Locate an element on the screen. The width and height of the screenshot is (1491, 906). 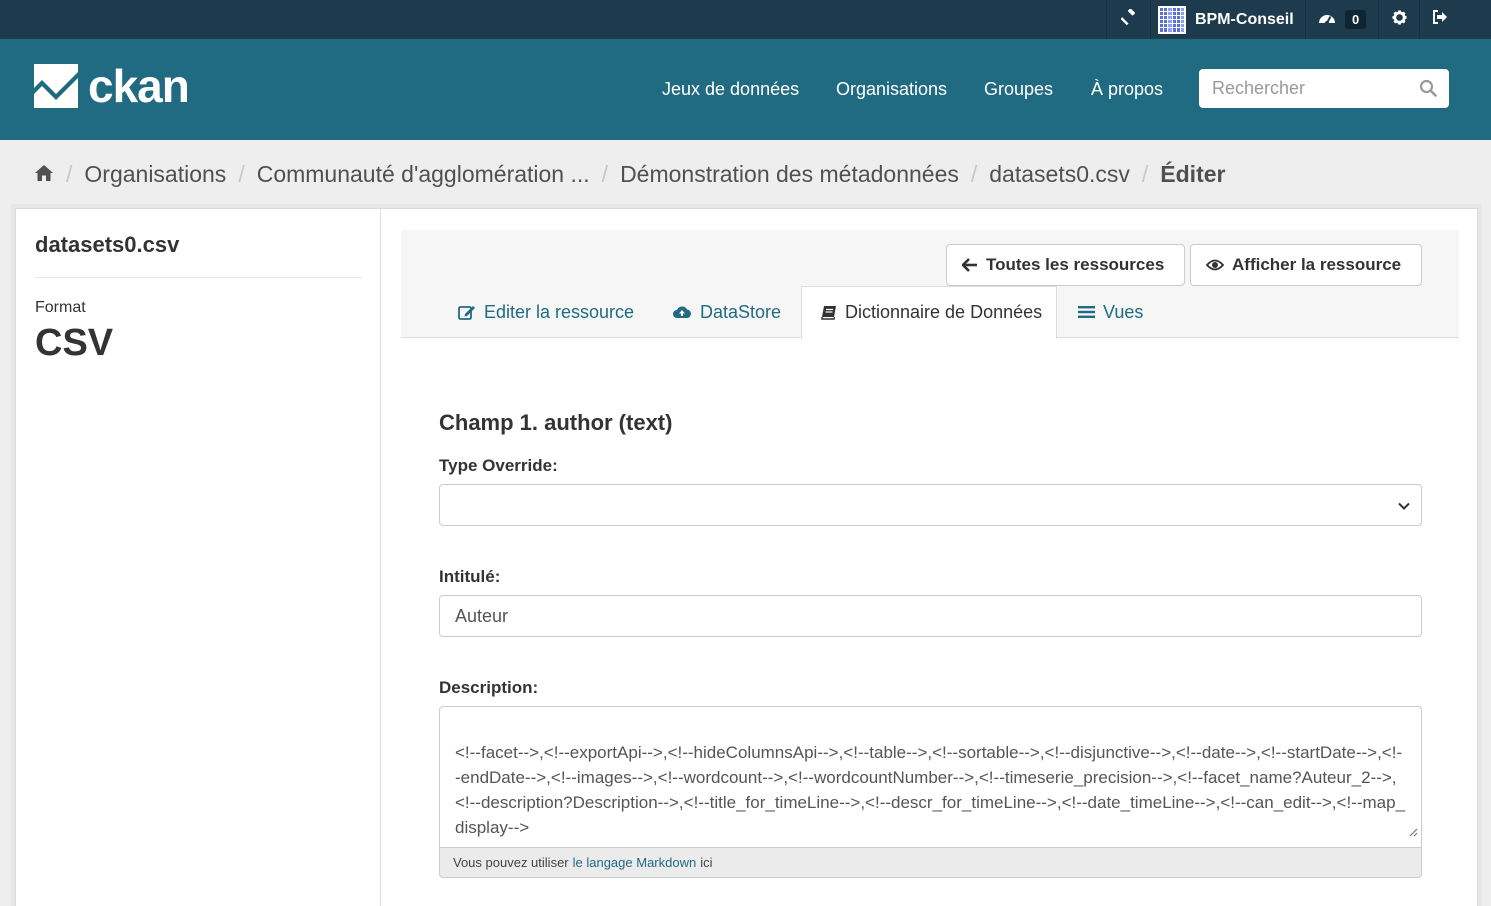
settings-link is located at coordinates (1398, 19).